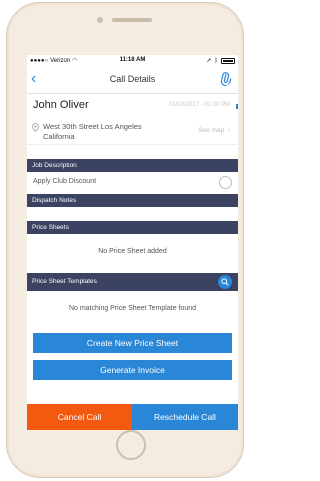 The image size is (320, 481). Describe the element at coordinates (185, 417) in the screenshot. I see `reschedule-call-button: Reschedule Call` at that location.